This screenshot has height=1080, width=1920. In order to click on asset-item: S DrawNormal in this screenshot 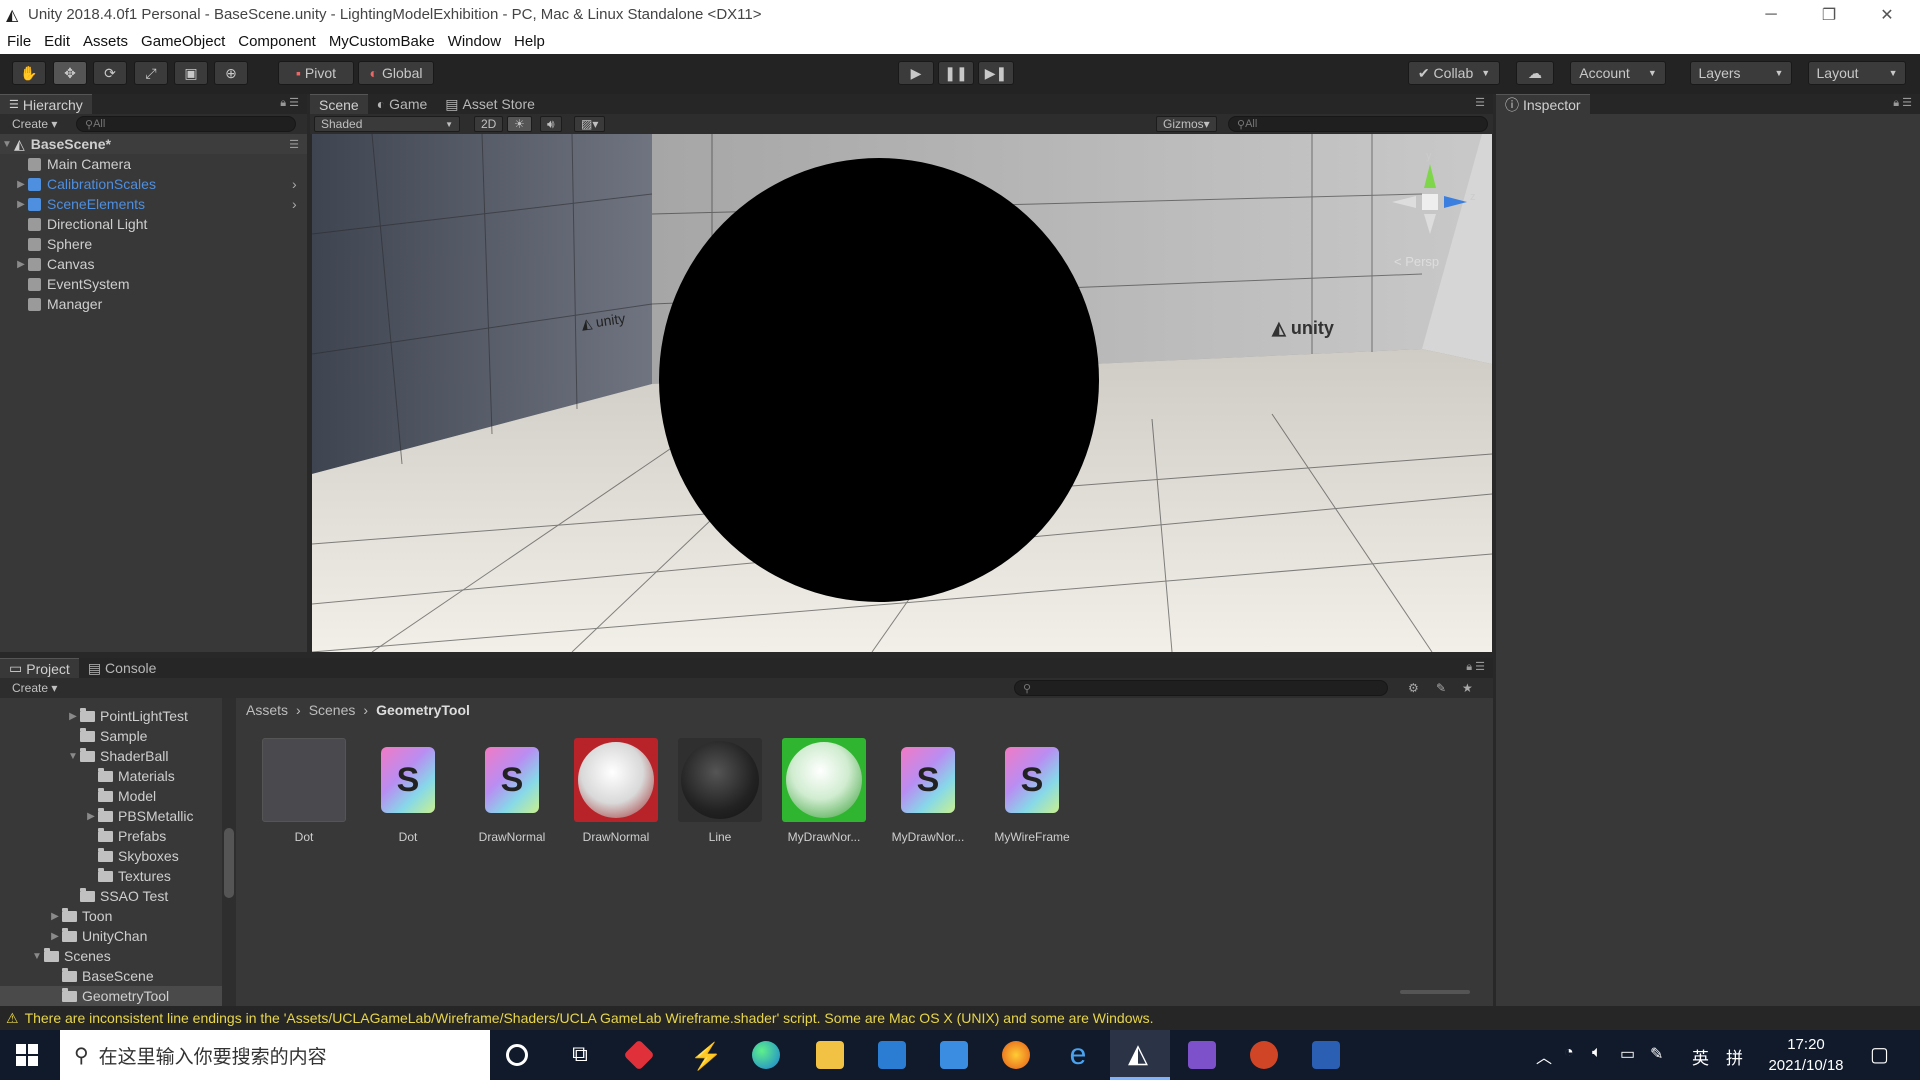, I will do `click(512, 791)`.